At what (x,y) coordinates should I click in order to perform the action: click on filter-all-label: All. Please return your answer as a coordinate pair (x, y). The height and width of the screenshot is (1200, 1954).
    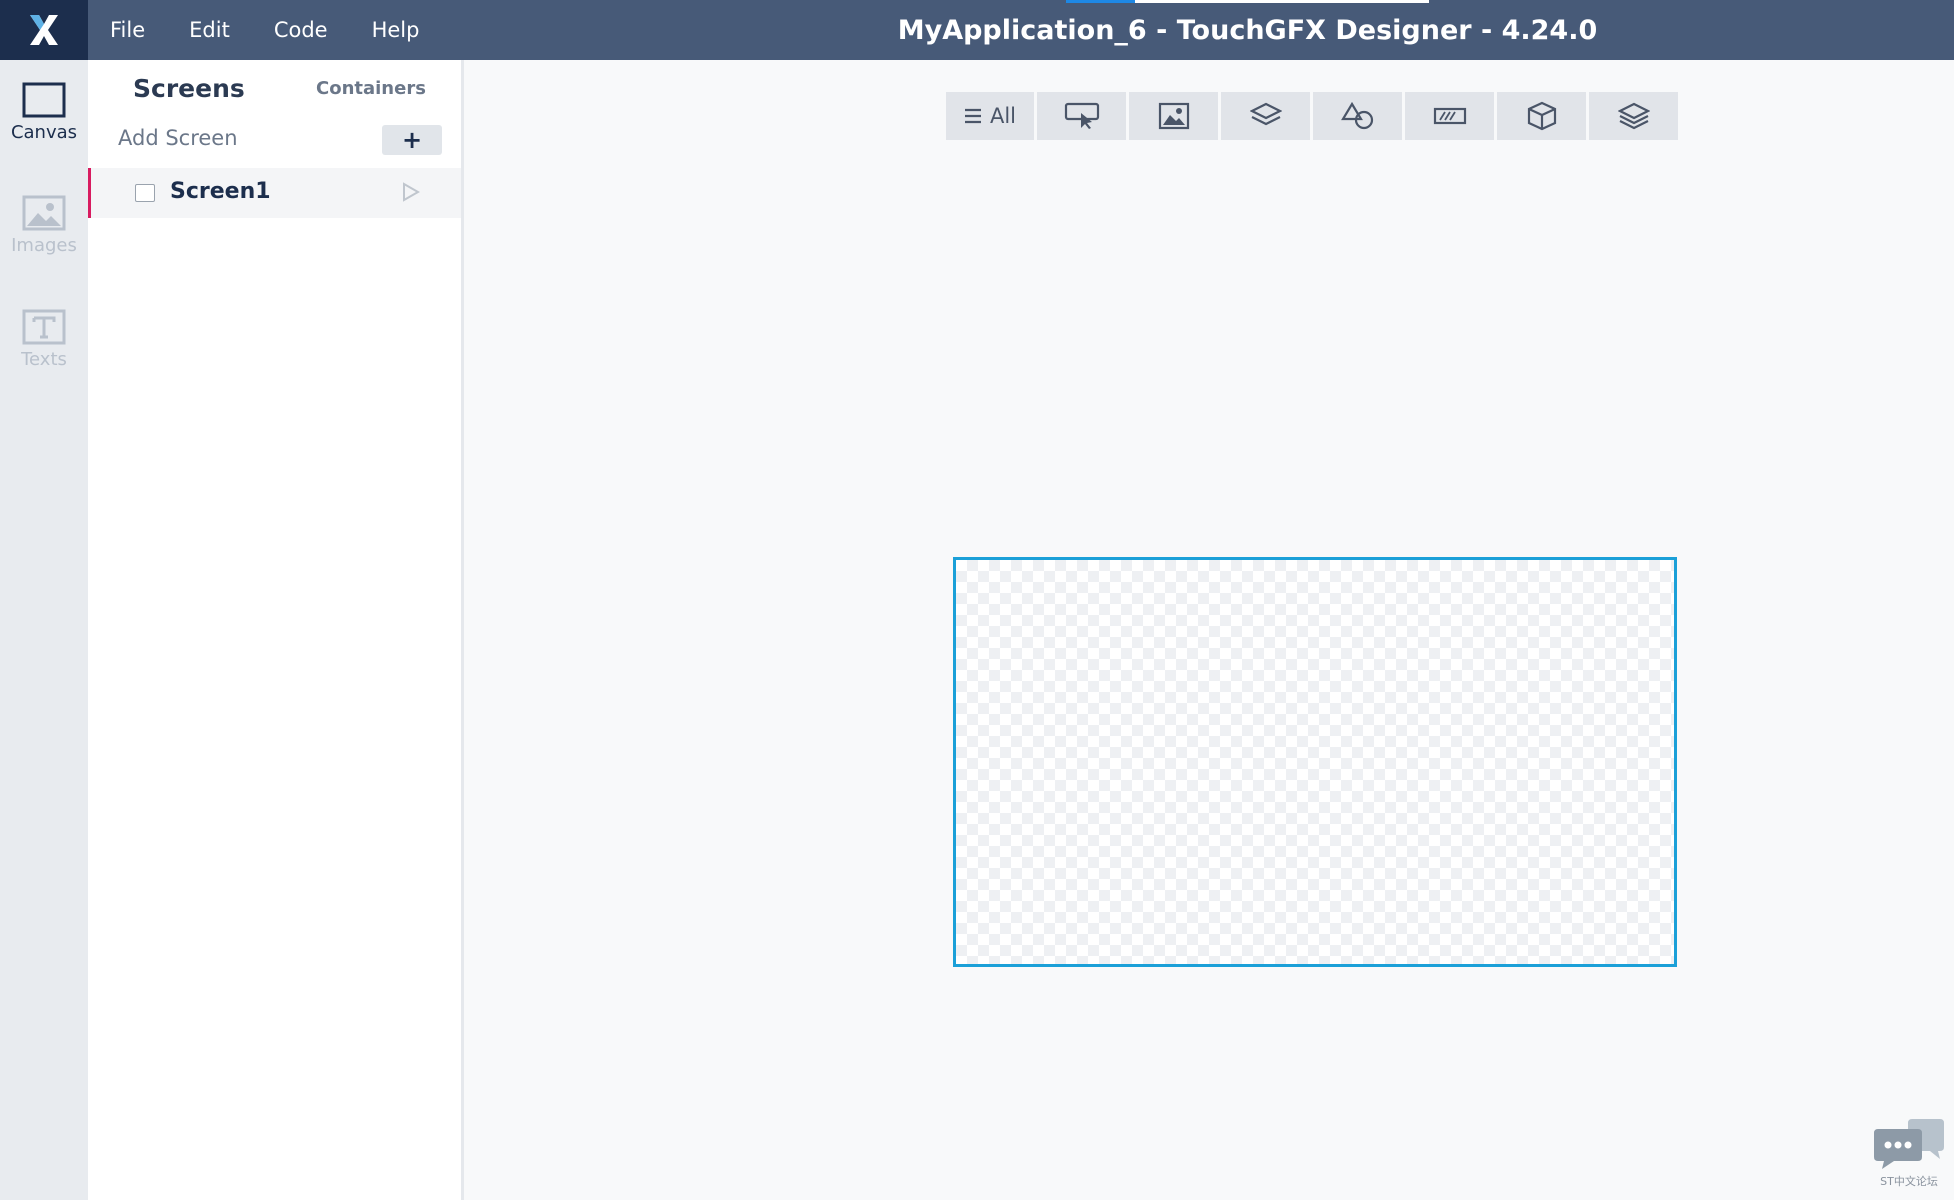
    Looking at the image, I should click on (1003, 116).